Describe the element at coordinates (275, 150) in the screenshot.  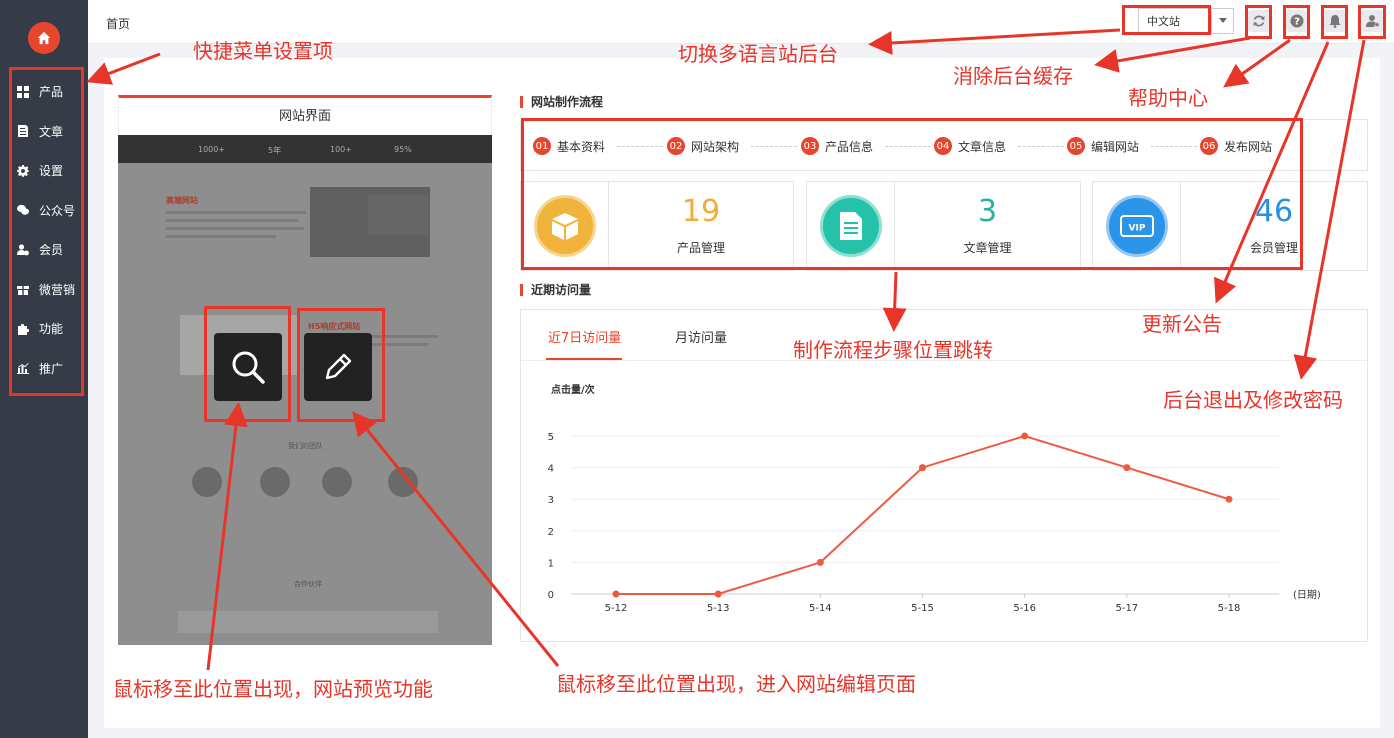
I see `screenshot-stat: 5年` at that location.